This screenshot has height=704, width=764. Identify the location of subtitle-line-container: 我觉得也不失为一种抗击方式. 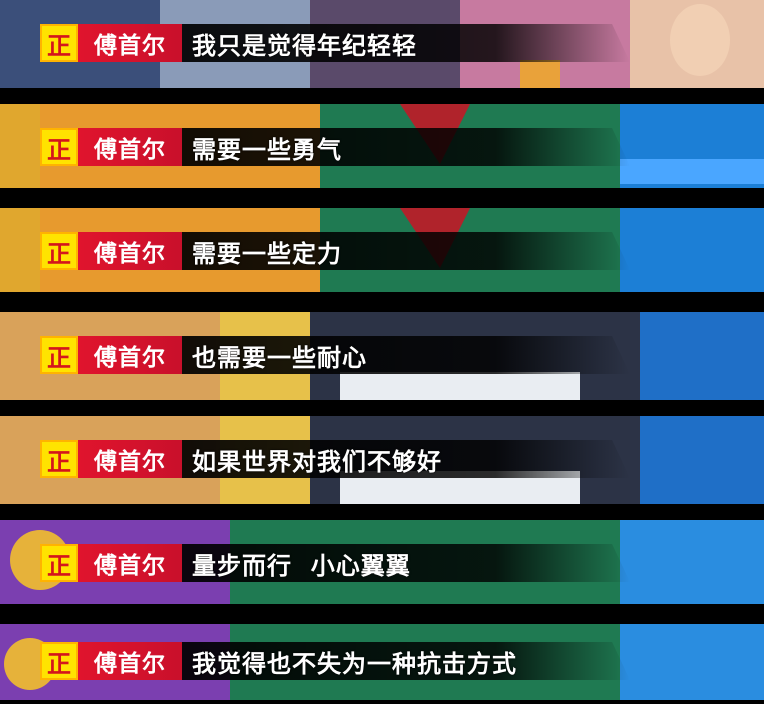
(406, 661).